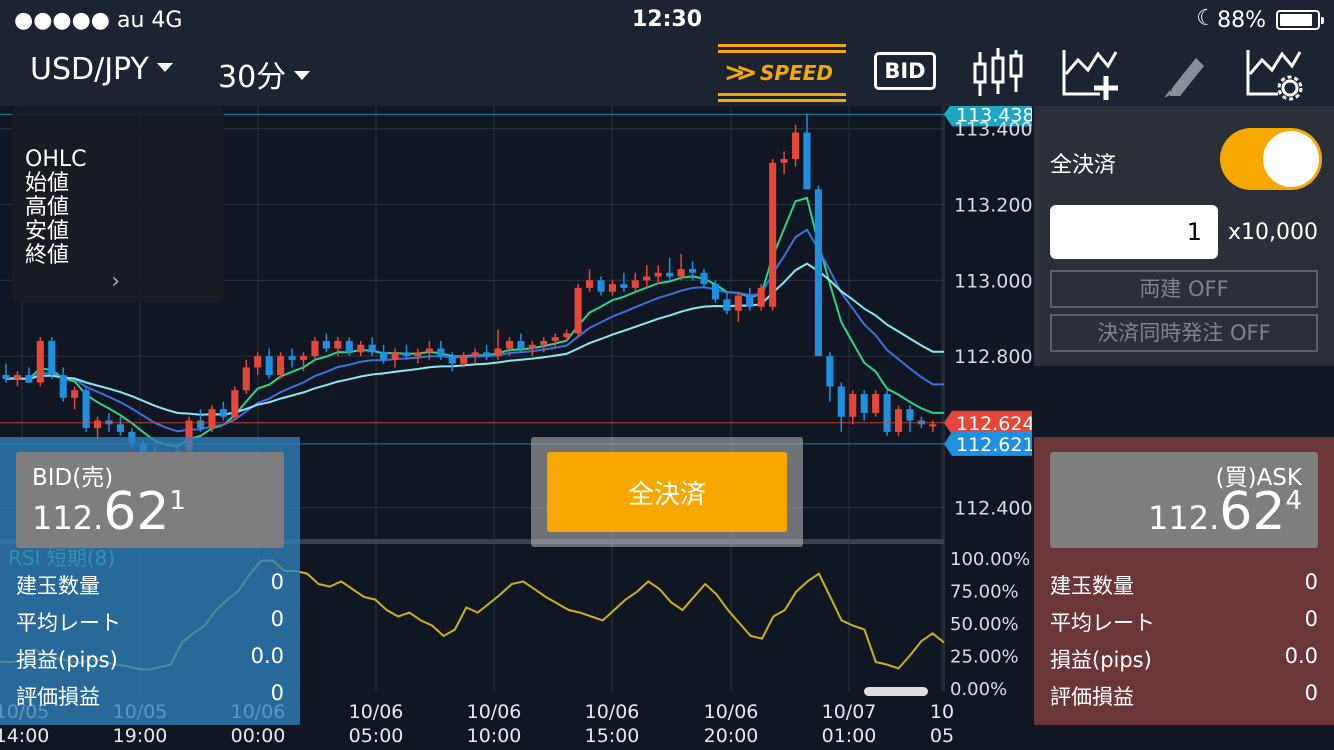  I want to click on bid-ask-toggle-button: BID, so click(905, 71).